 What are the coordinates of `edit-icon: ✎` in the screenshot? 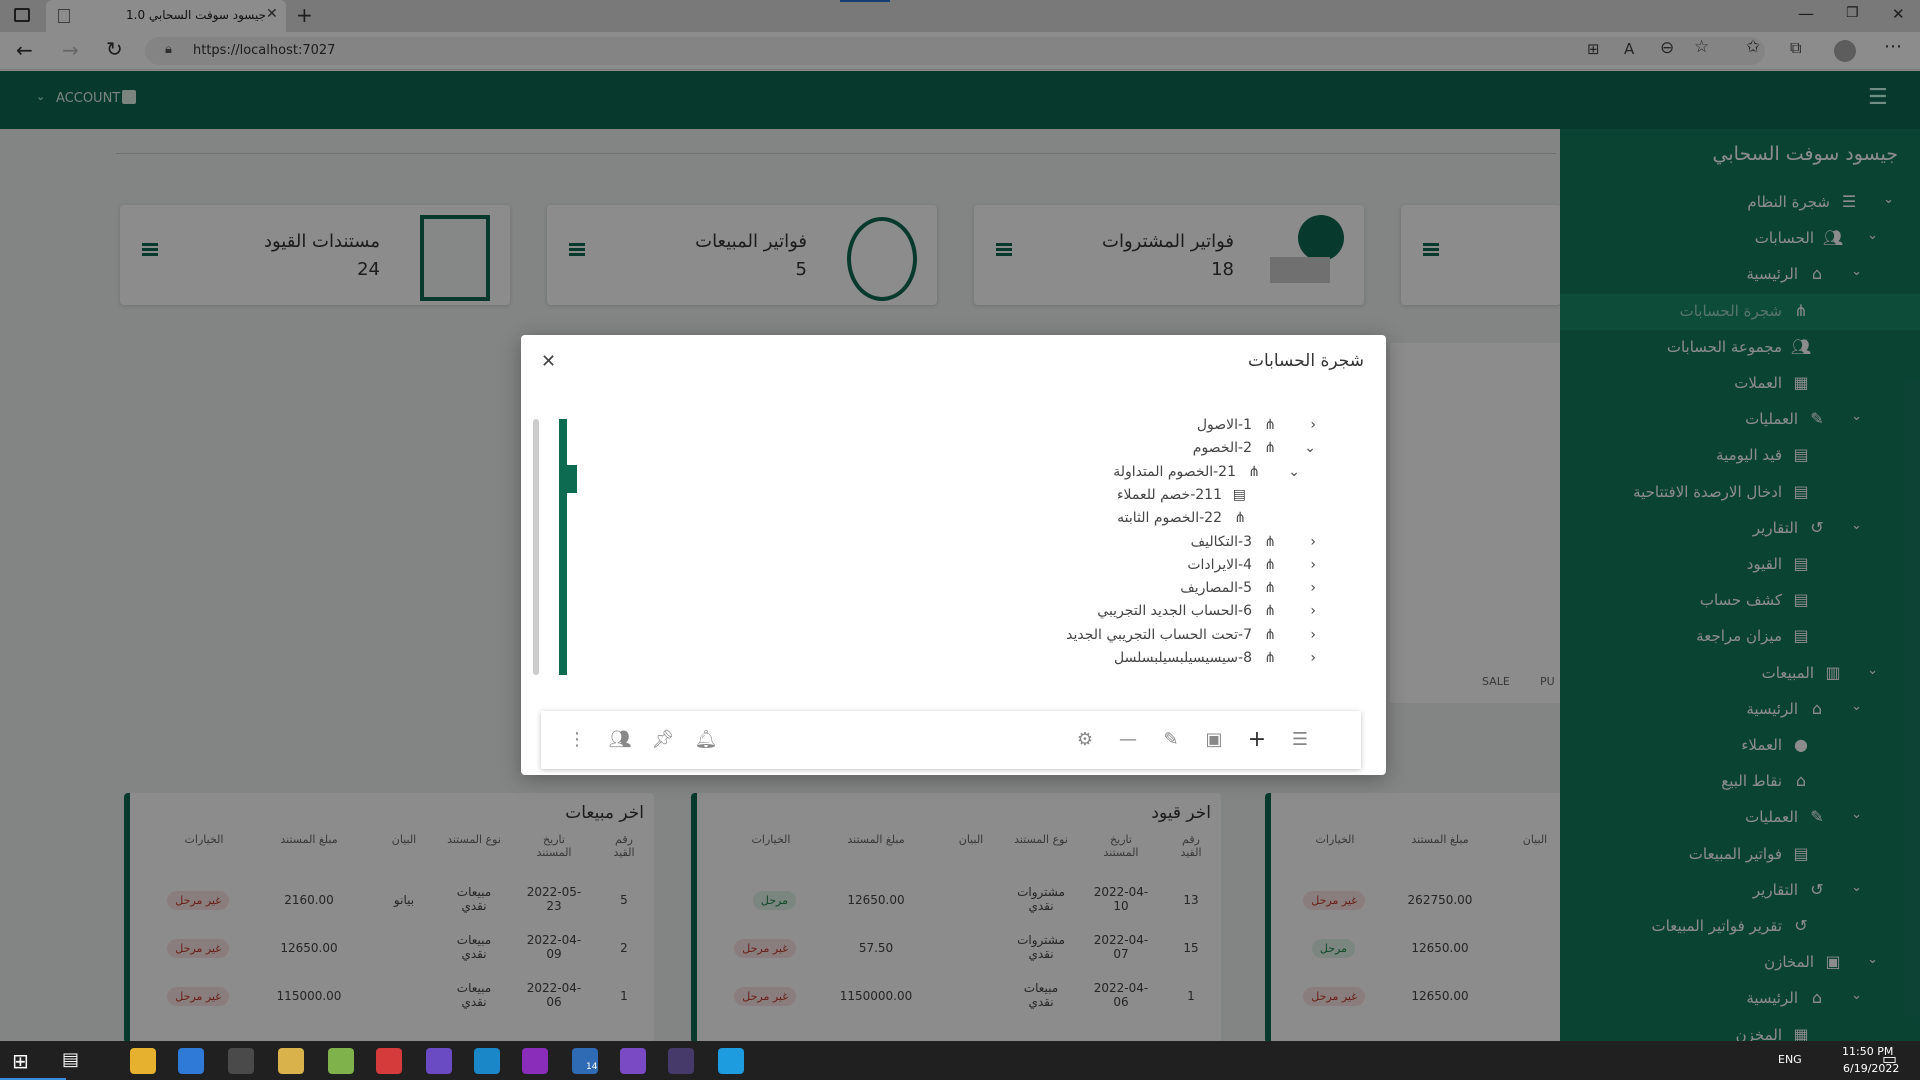 It's located at (1171, 741).